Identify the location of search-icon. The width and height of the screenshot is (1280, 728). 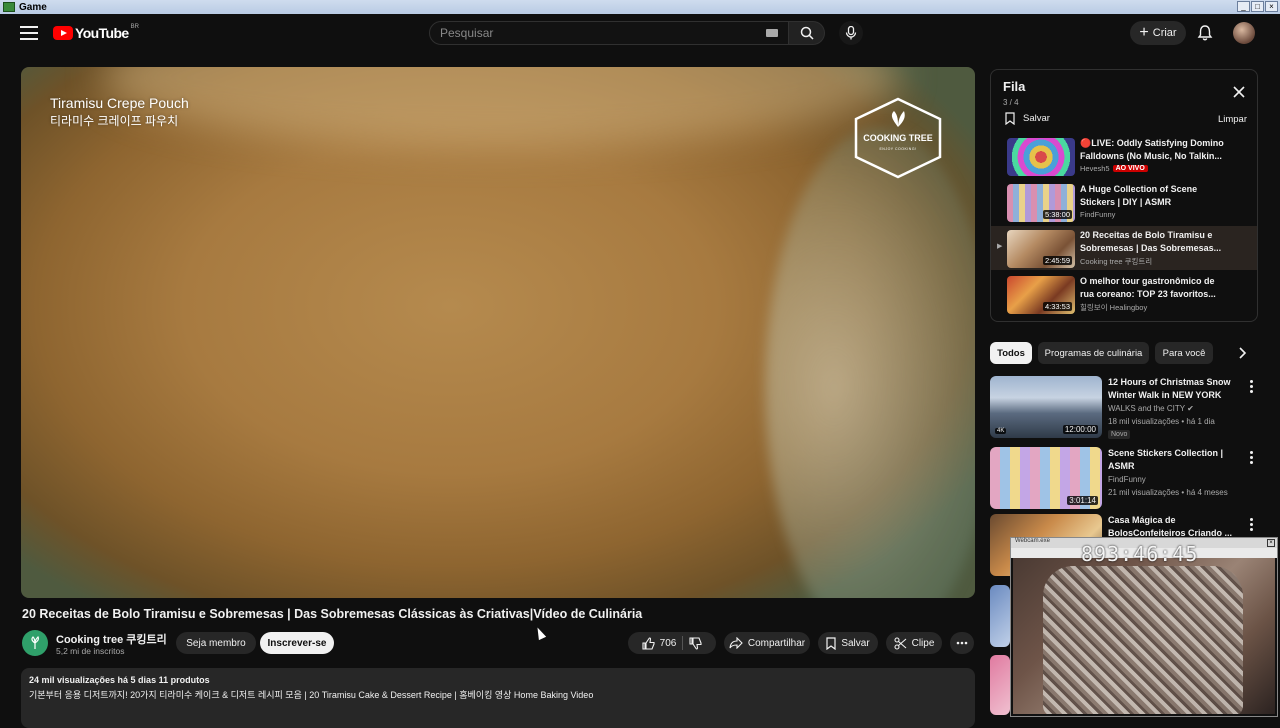
(807, 33).